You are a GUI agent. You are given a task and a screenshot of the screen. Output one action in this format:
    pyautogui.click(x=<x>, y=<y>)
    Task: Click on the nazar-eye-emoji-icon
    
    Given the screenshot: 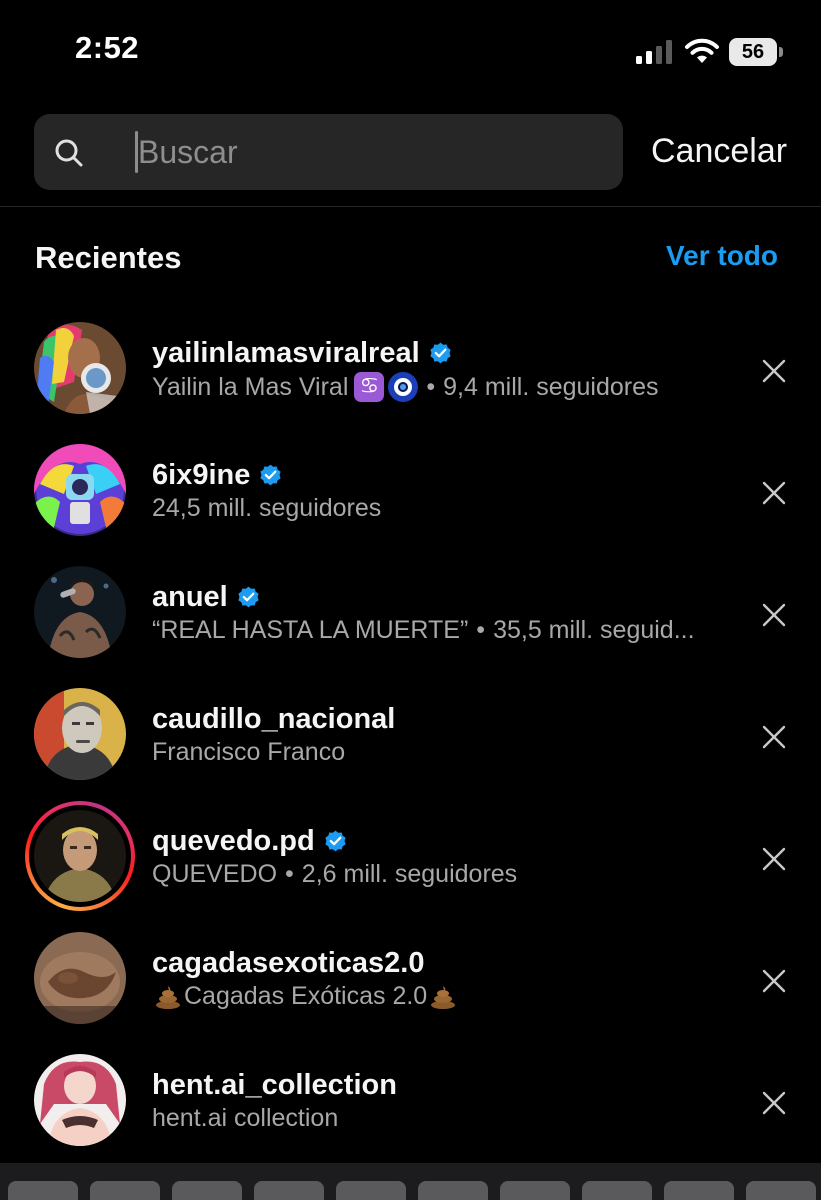 What is the action you would take?
    pyautogui.click(x=403, y=387)
    